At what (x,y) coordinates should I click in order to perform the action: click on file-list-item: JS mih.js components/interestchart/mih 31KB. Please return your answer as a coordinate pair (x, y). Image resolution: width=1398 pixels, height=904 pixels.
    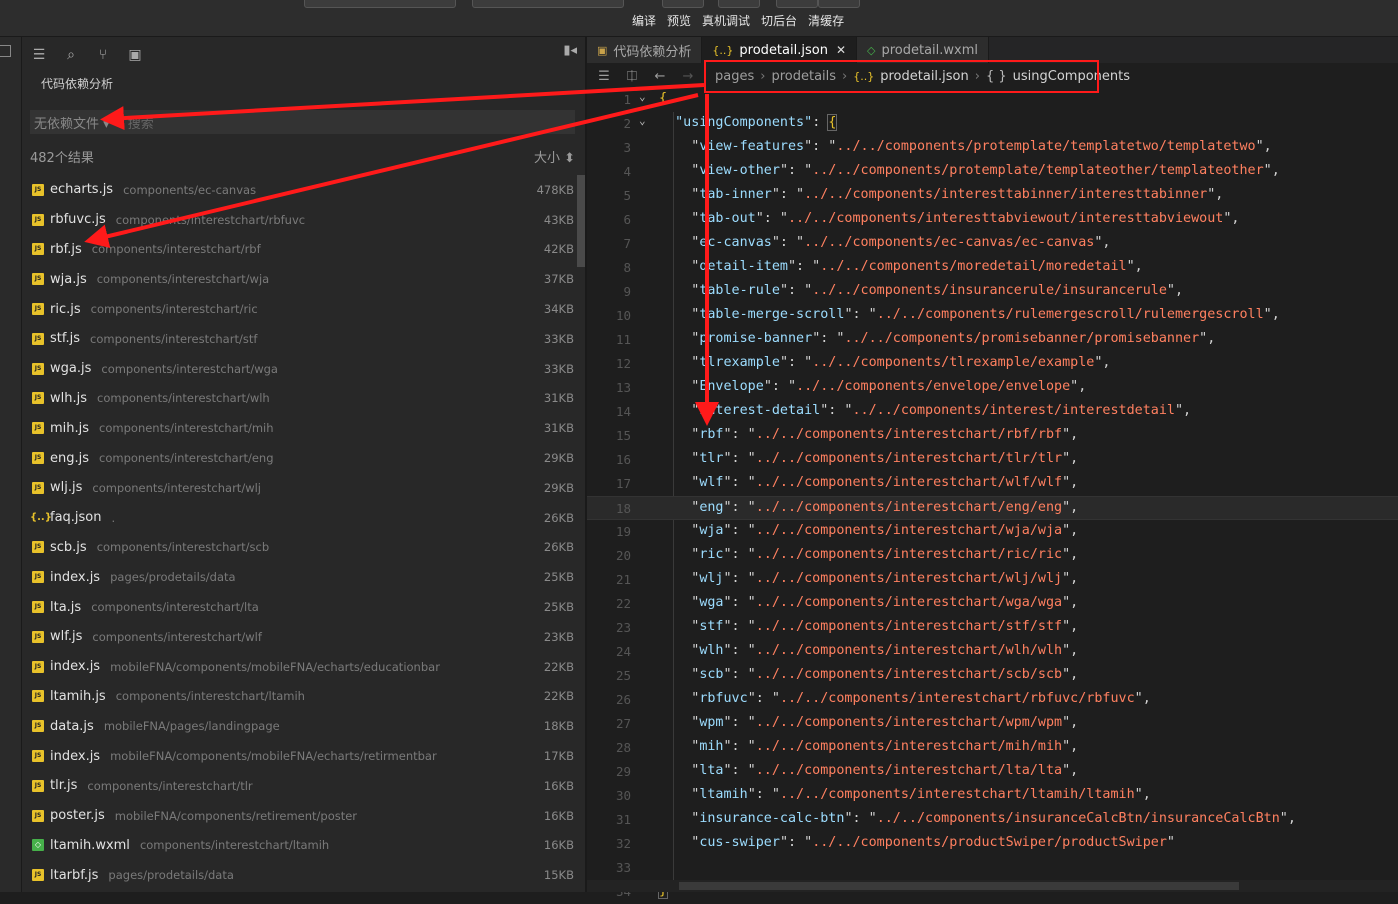
    Looking at the image, I should click on (299, 428).